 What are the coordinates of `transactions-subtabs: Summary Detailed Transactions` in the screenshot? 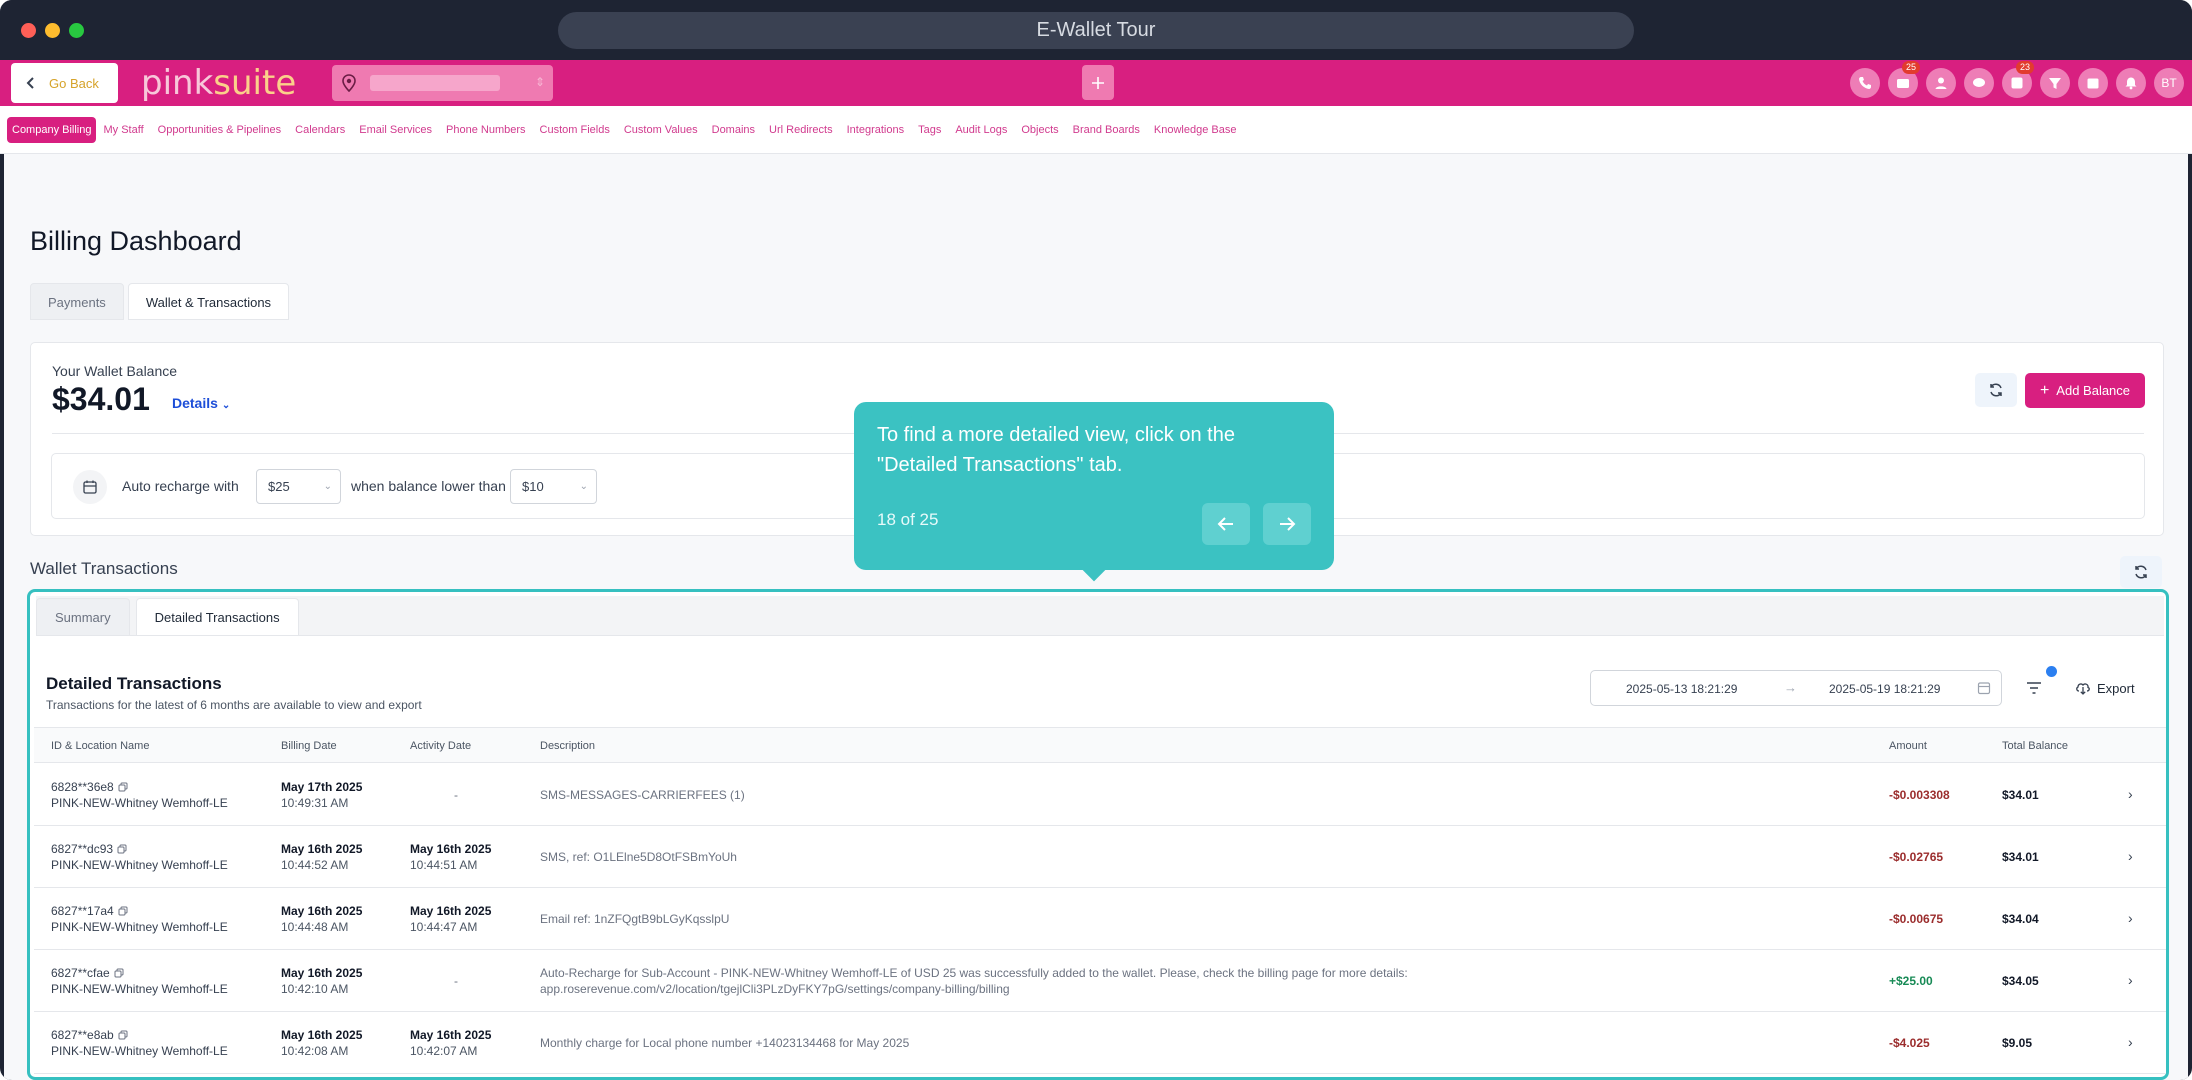 It's located at (1100, 616).